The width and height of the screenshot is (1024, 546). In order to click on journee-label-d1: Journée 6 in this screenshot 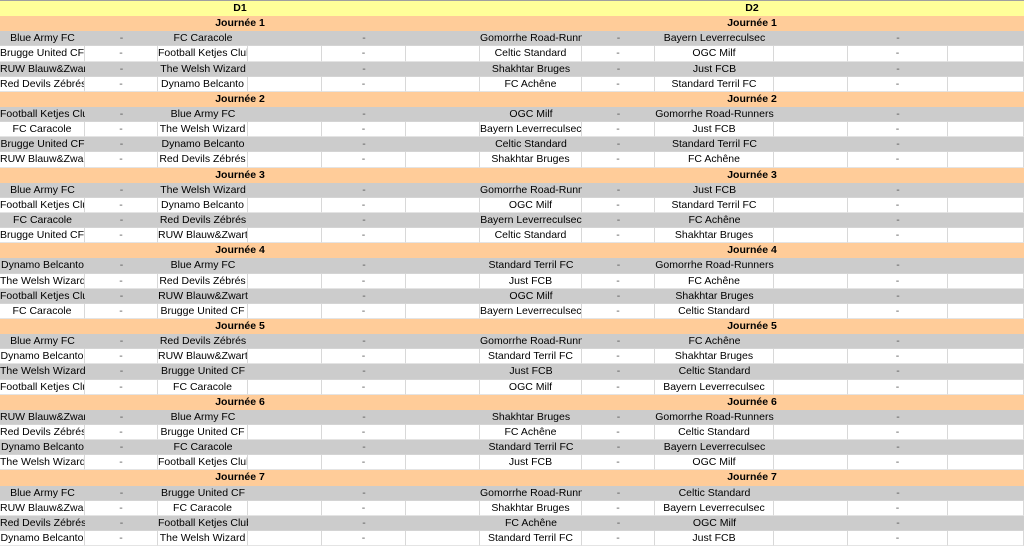, I will do `click(240, 402)`.